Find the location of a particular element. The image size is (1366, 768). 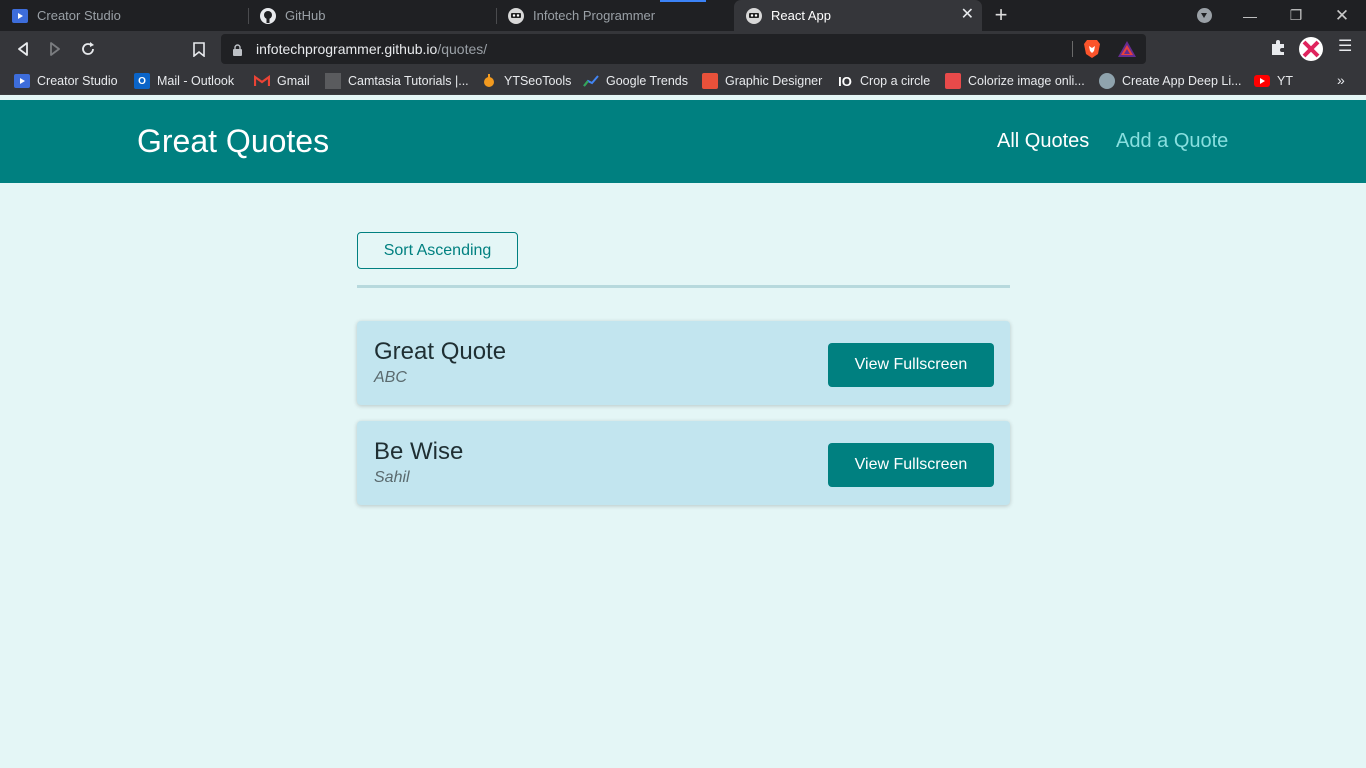

tab-title: Creator Studio is located at coordinates (79, 15).